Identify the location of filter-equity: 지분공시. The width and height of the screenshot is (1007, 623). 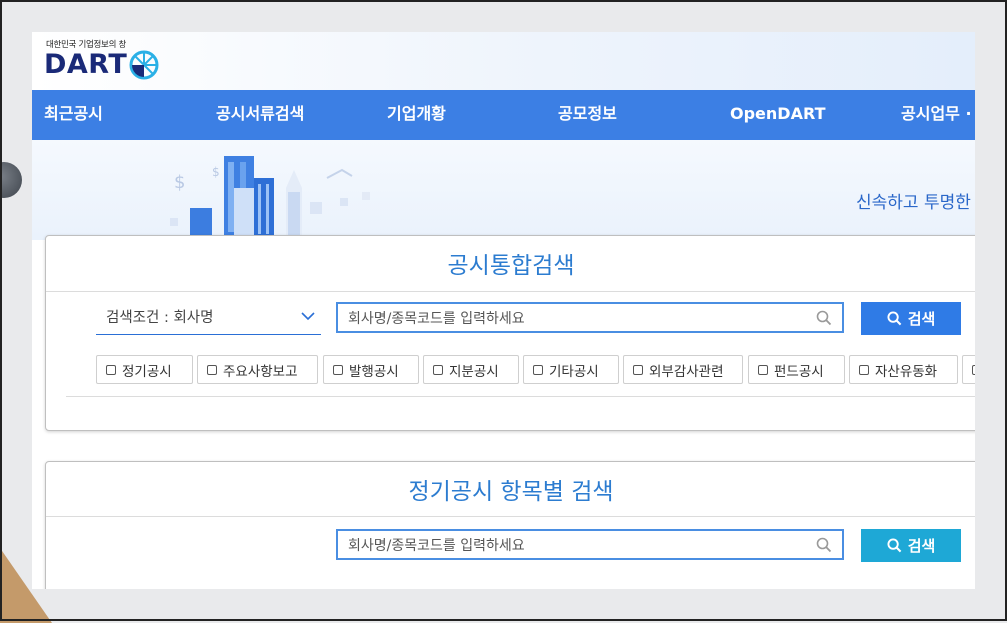
(471, 369).